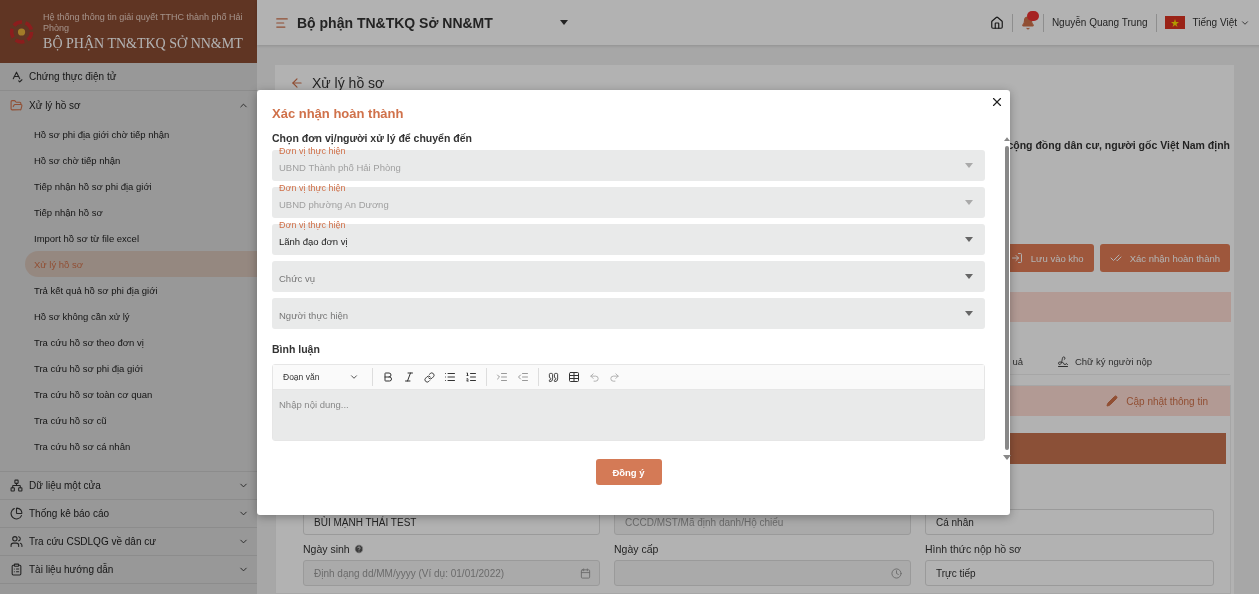 The image size is (1259, 594). Describe the element at coordinates (1006, 139) in the screenshot. I see `caret-up-icon` at that location.